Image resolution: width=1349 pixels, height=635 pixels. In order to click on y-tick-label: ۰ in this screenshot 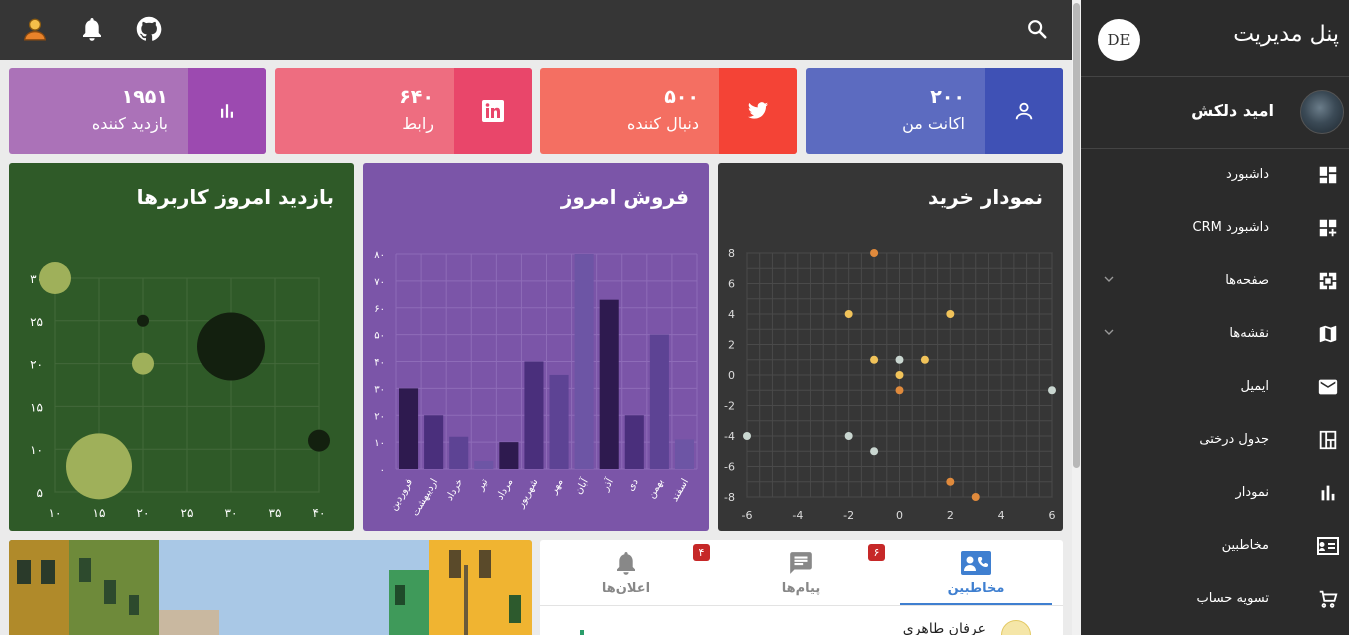, I will do `click(382, 470)`.